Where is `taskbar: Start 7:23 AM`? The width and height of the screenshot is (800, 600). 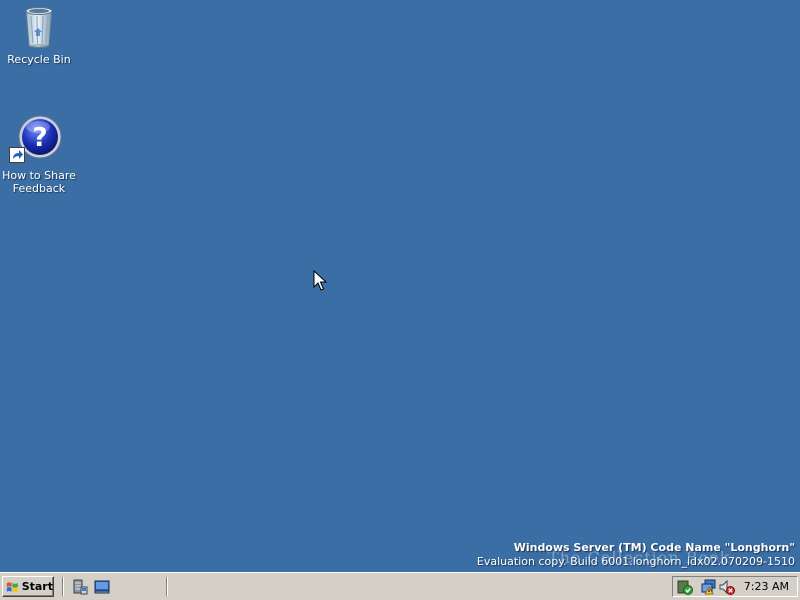 taskbar: Start 7:23 AM is located at coordinates (400, 586).